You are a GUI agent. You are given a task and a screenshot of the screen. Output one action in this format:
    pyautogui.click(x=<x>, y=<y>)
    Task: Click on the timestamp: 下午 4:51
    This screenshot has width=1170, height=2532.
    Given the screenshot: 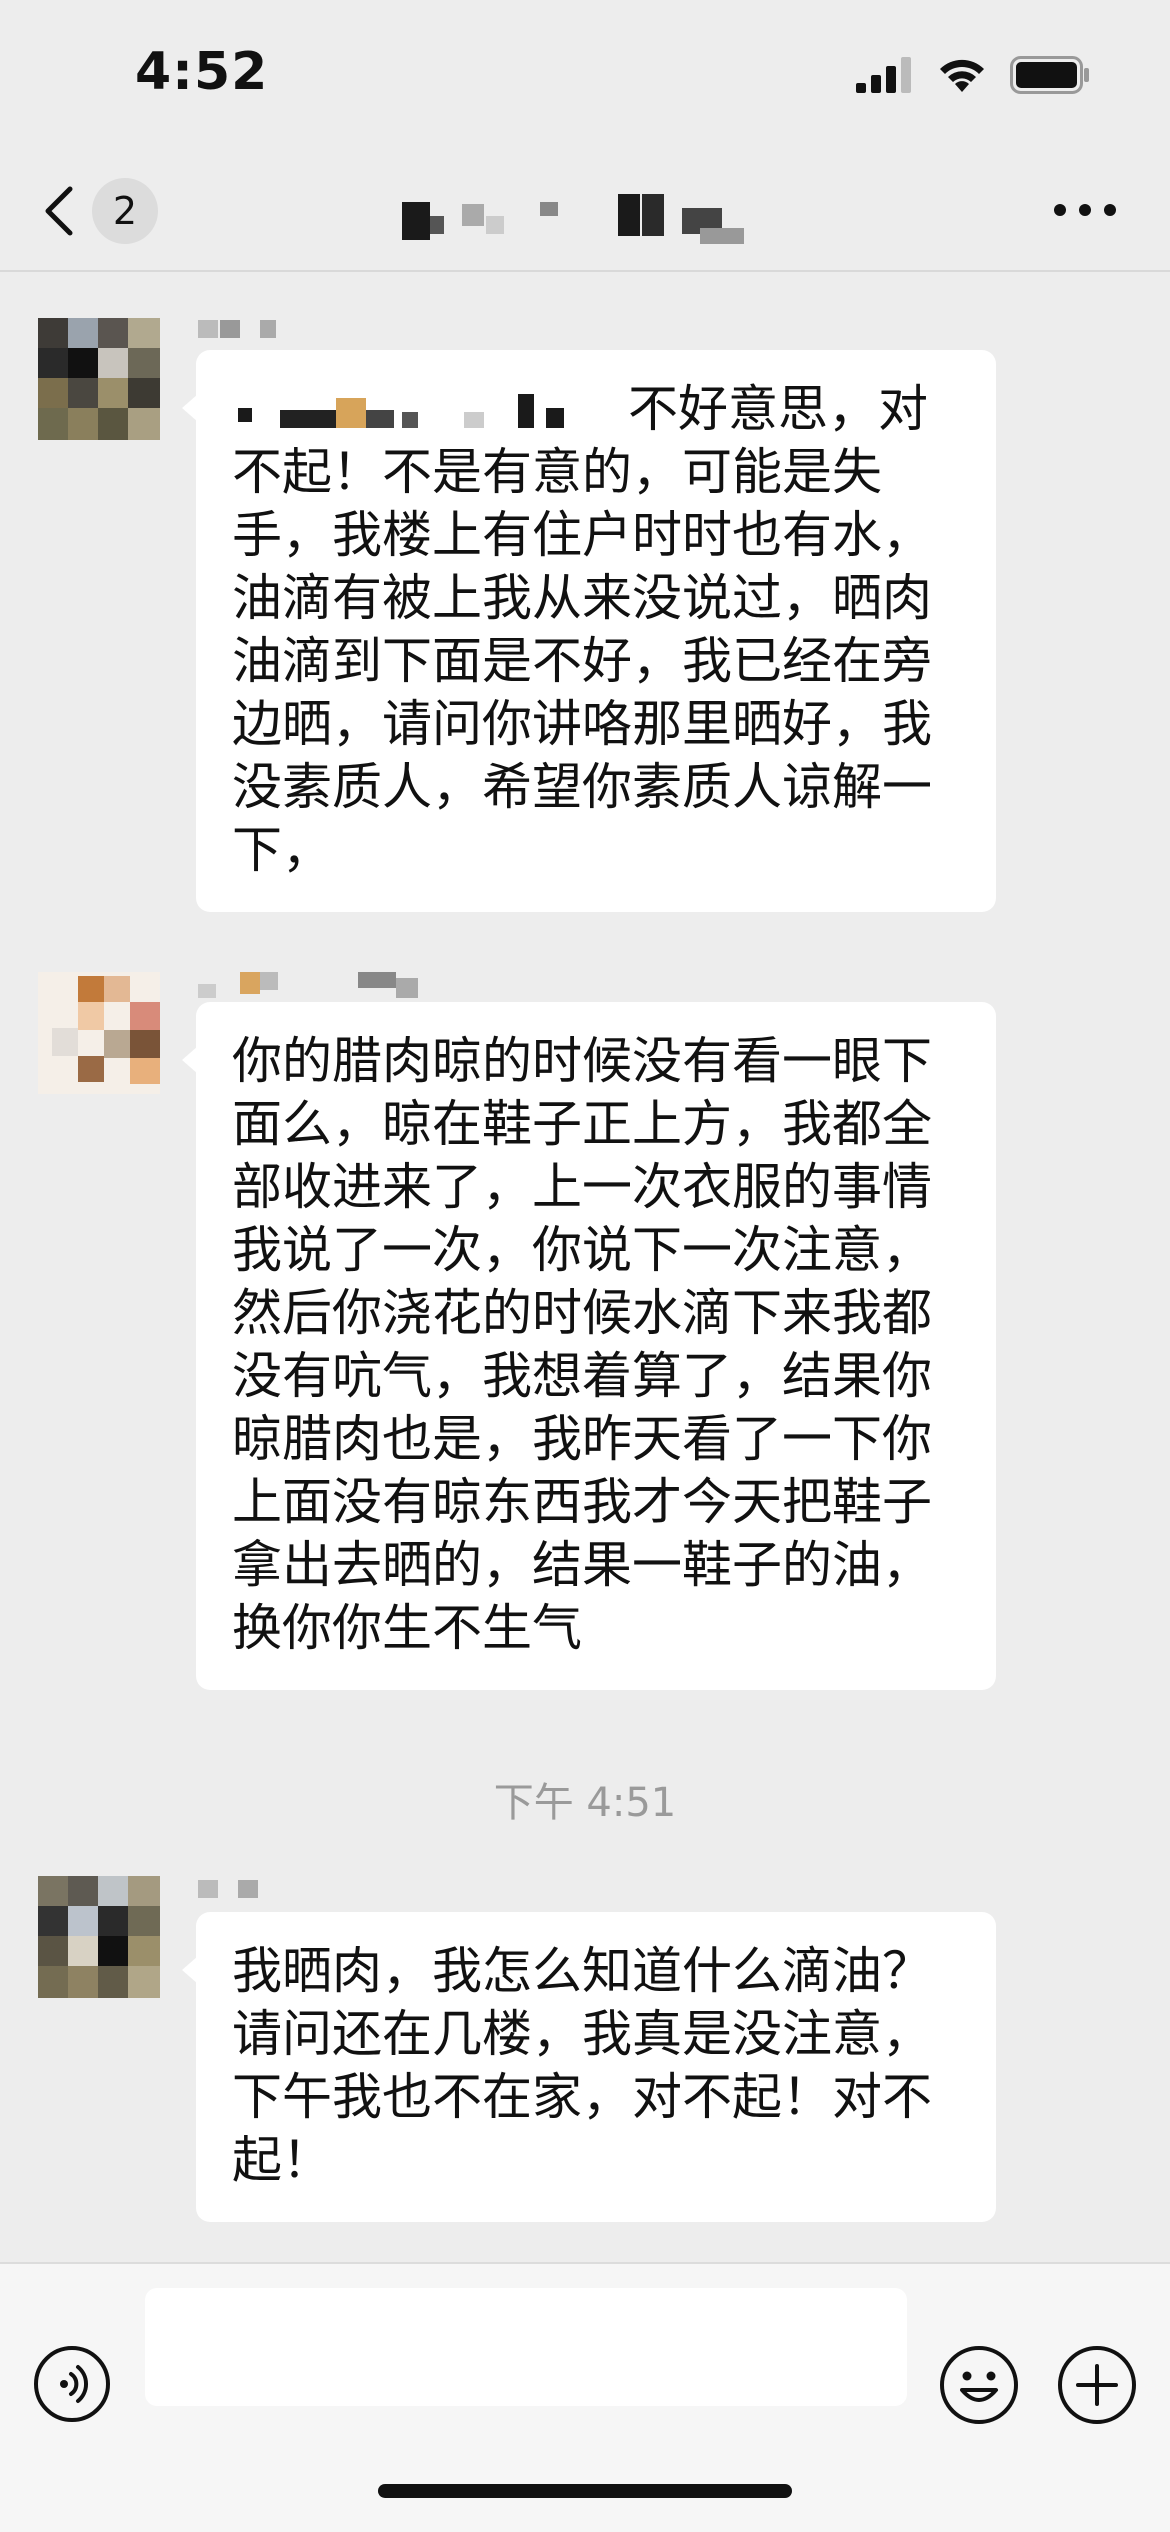 What is the action you would take?
    pyautogui.click(x=585, y=1803)
    